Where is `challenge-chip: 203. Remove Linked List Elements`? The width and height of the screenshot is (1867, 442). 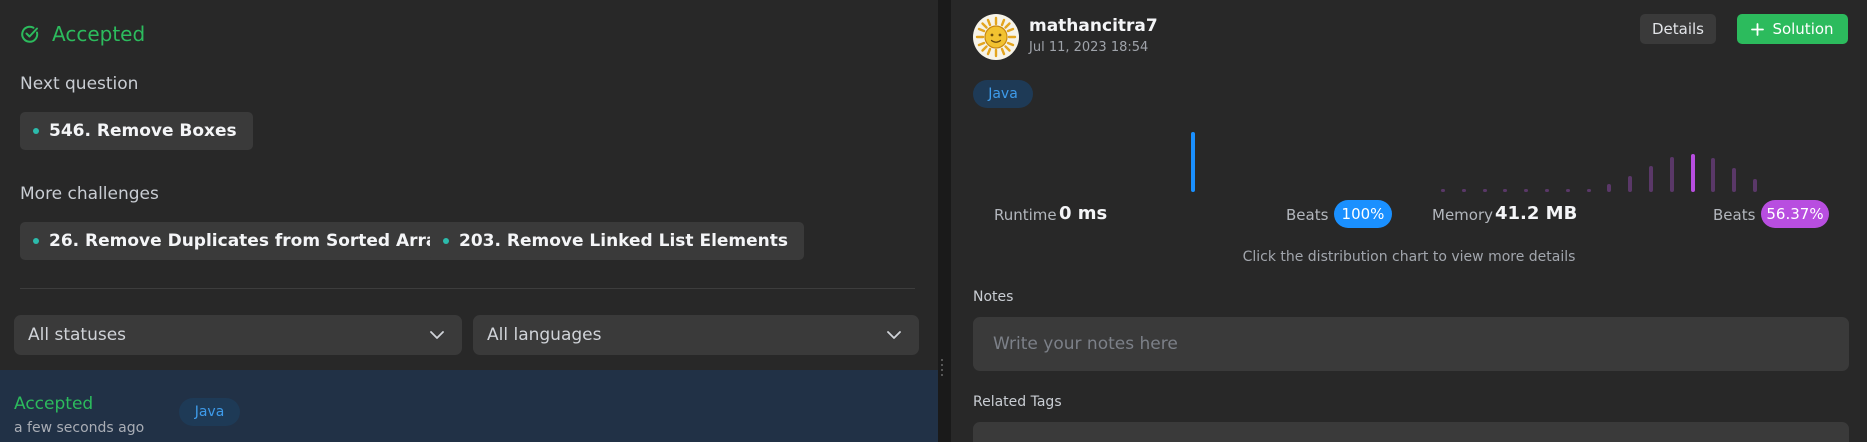 challenge-chip: 203. Remove Linked List Elements is located at coordinates (617, 241).